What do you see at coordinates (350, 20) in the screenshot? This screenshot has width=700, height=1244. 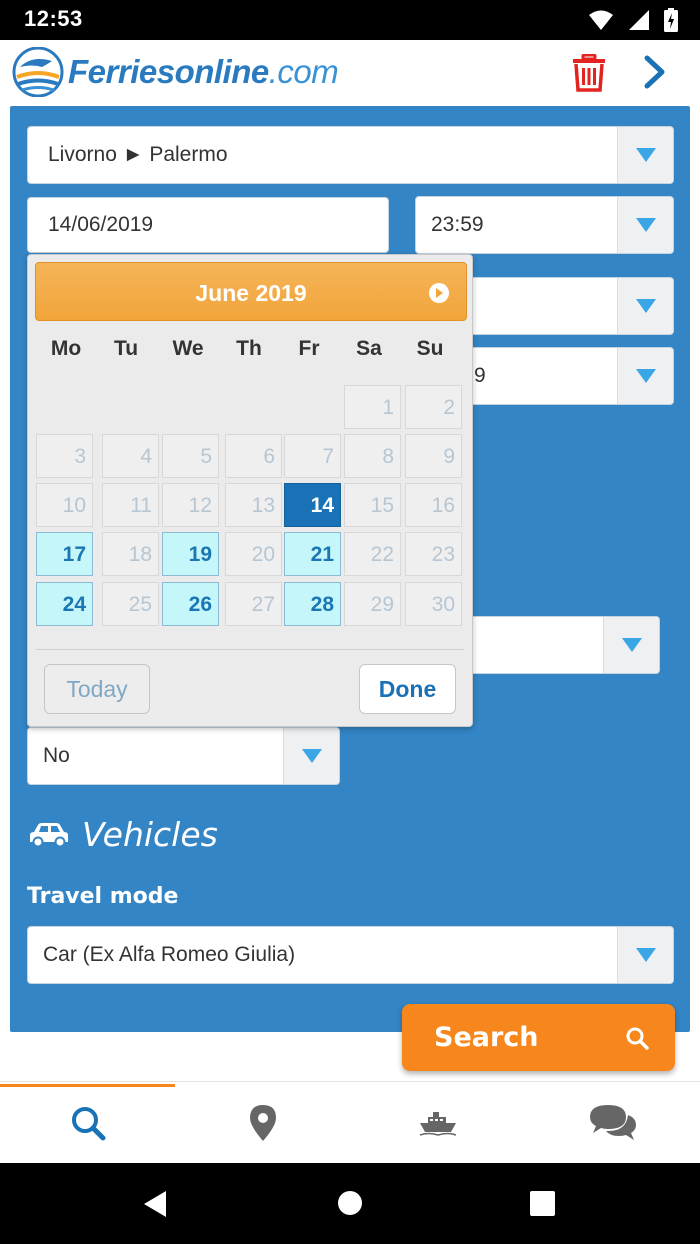 I see `status-bar: 12:53` at bounding box center [350, 20].